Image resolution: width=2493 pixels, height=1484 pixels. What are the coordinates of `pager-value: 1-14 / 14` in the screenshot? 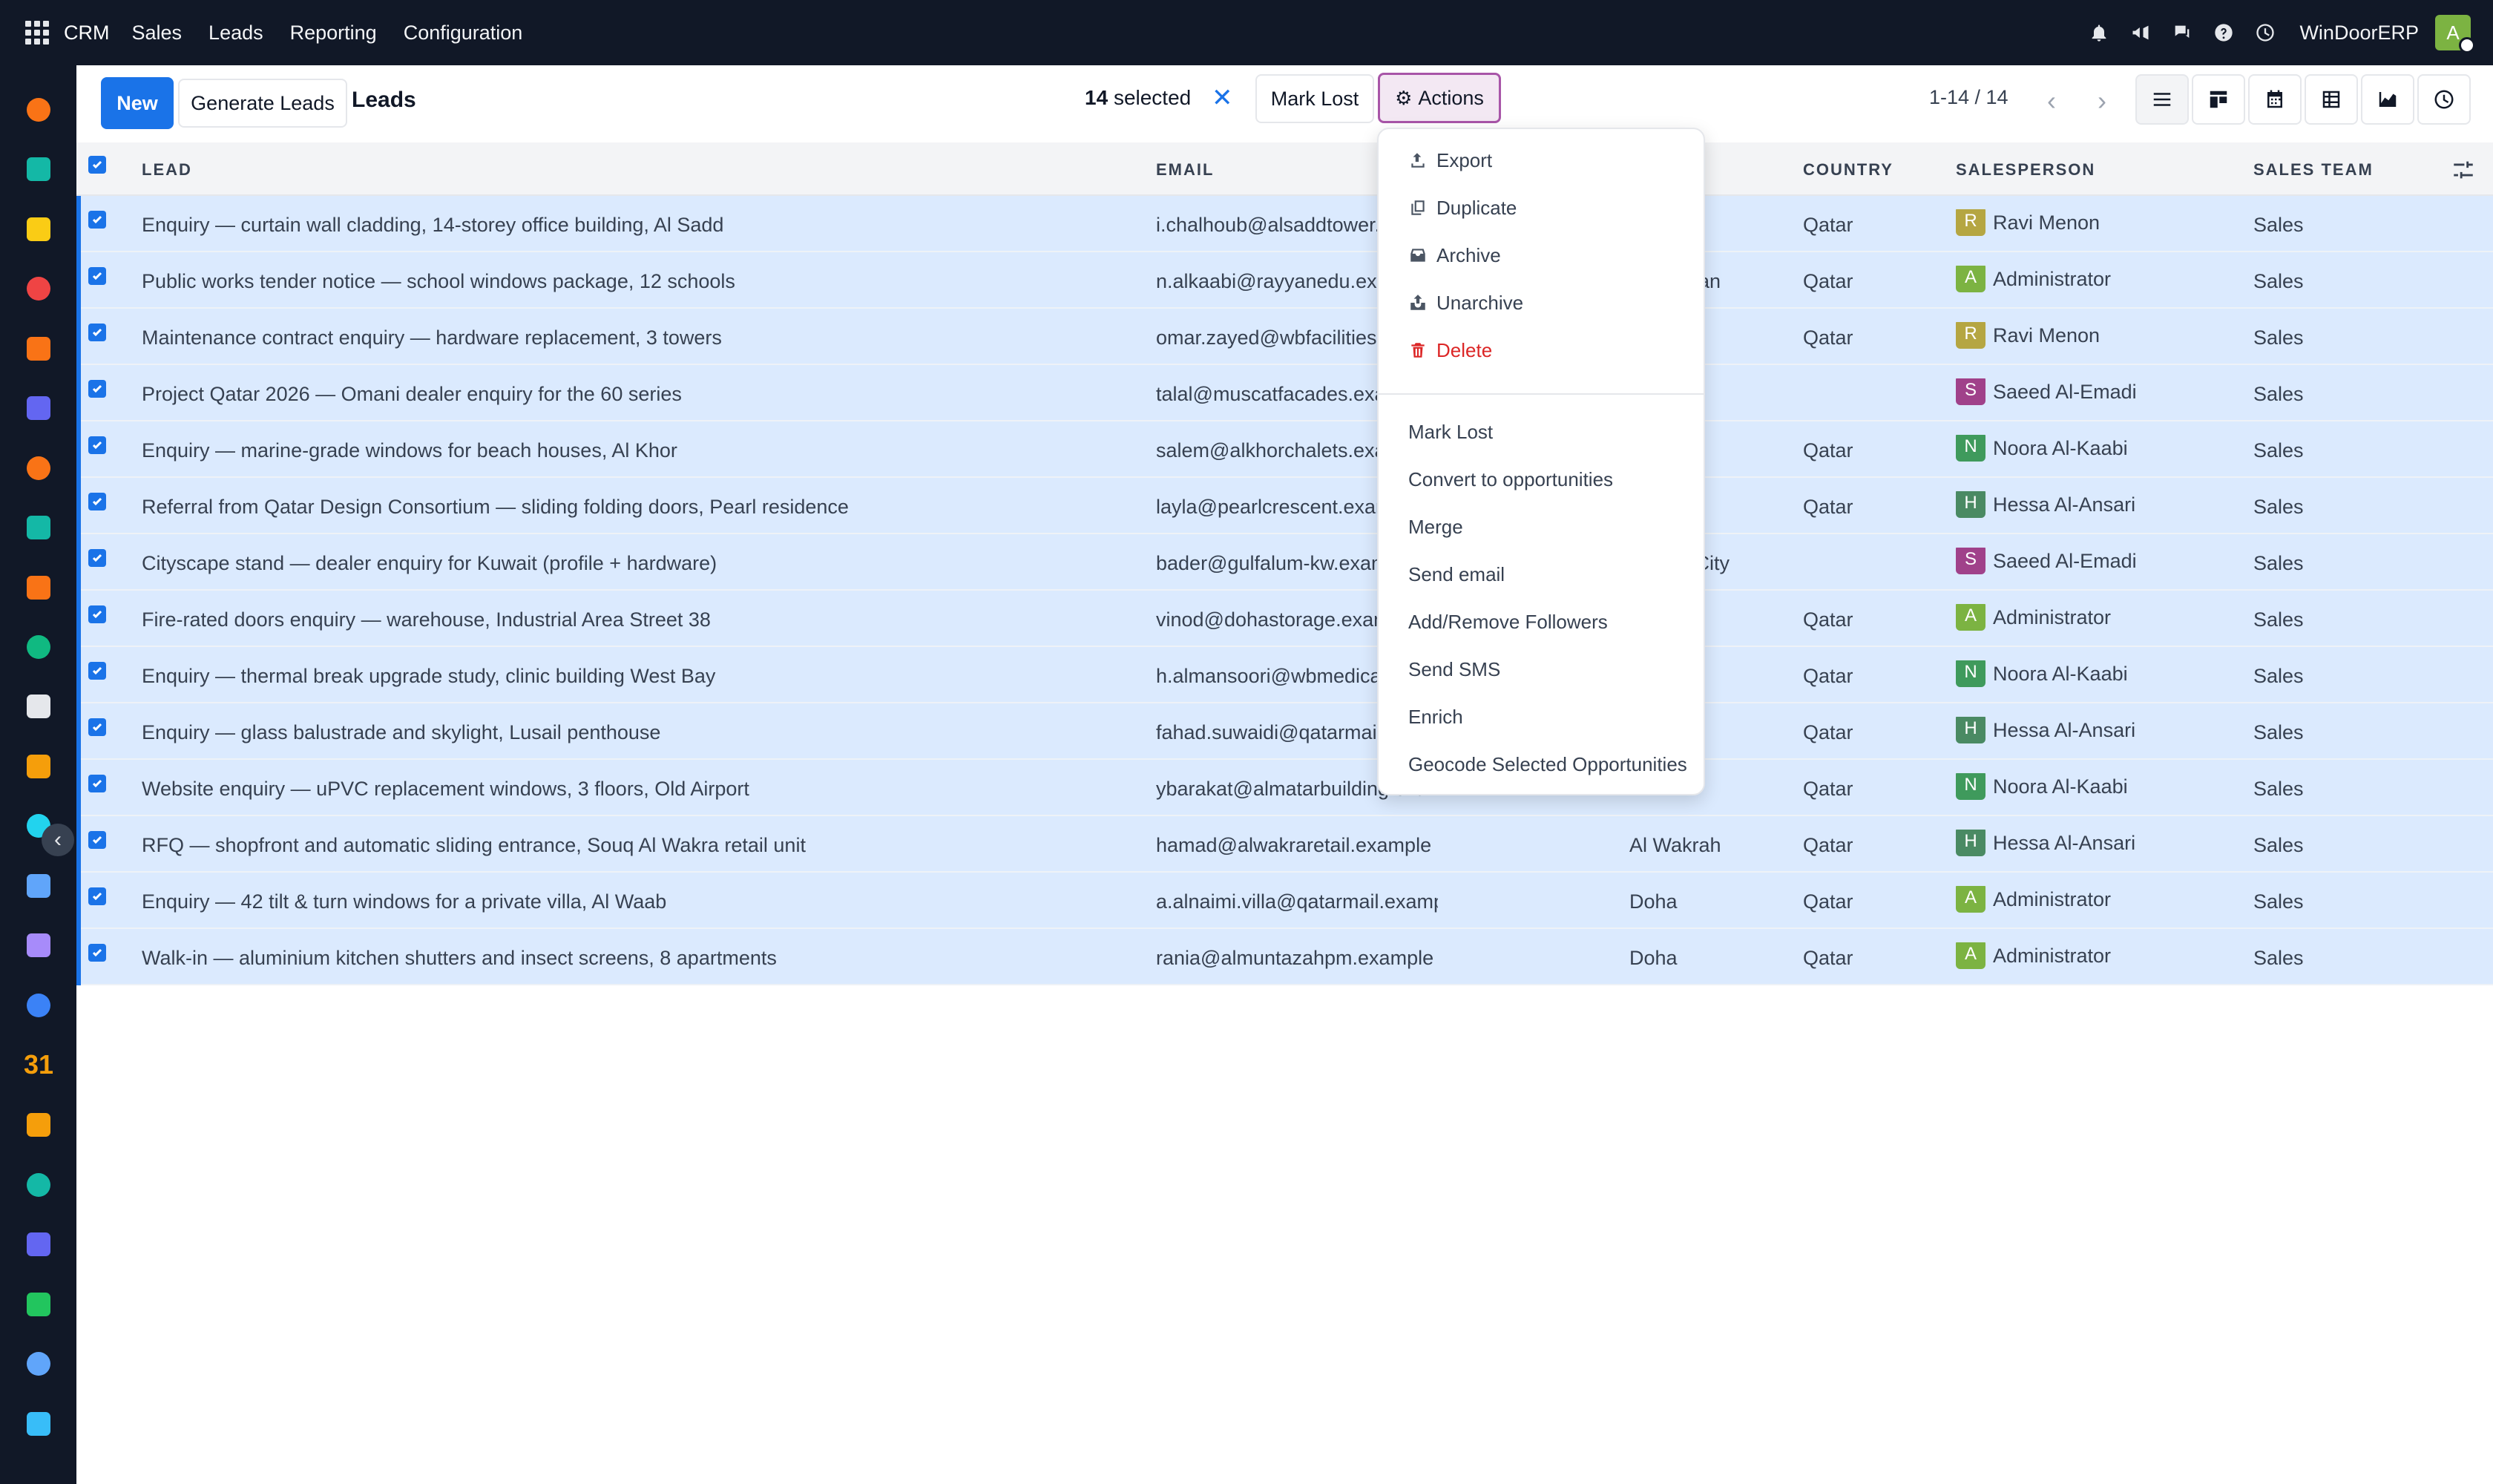 It's located at (1968, 97).